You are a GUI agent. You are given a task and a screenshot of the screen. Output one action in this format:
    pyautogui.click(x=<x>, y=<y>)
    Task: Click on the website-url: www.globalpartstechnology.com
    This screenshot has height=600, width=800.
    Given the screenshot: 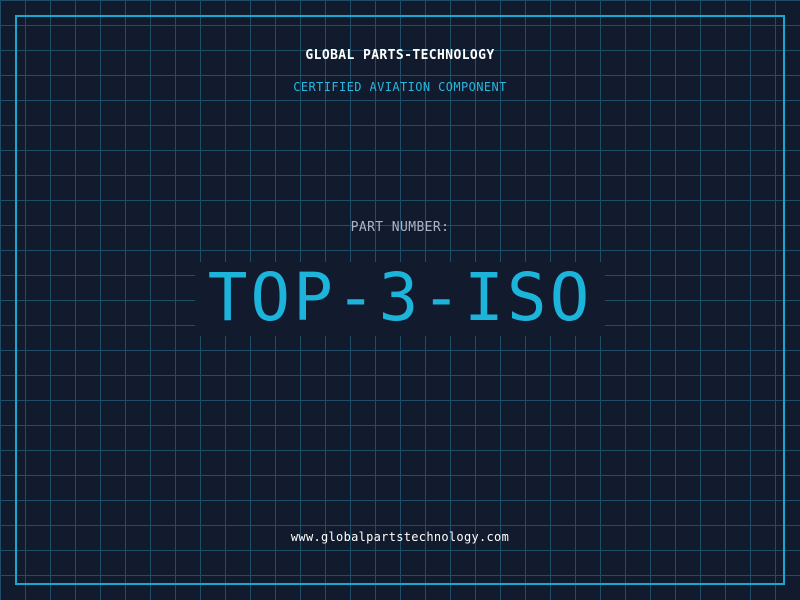 What is the action you would take?
    pyautogui.click(x=400, y=537)
    